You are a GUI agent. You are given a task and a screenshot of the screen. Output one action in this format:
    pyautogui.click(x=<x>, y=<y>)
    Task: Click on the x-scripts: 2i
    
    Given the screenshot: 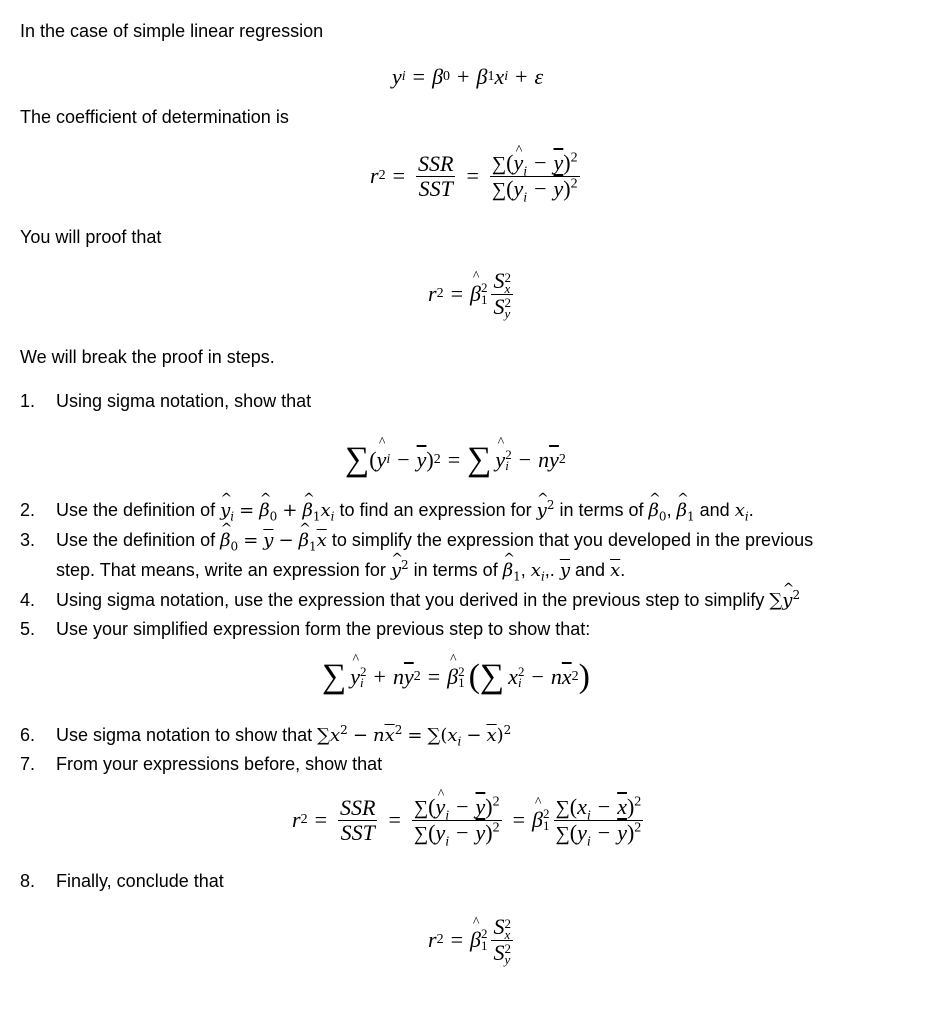 What is the action you would take?
    pyautogui.click(x=521, y=677)
    